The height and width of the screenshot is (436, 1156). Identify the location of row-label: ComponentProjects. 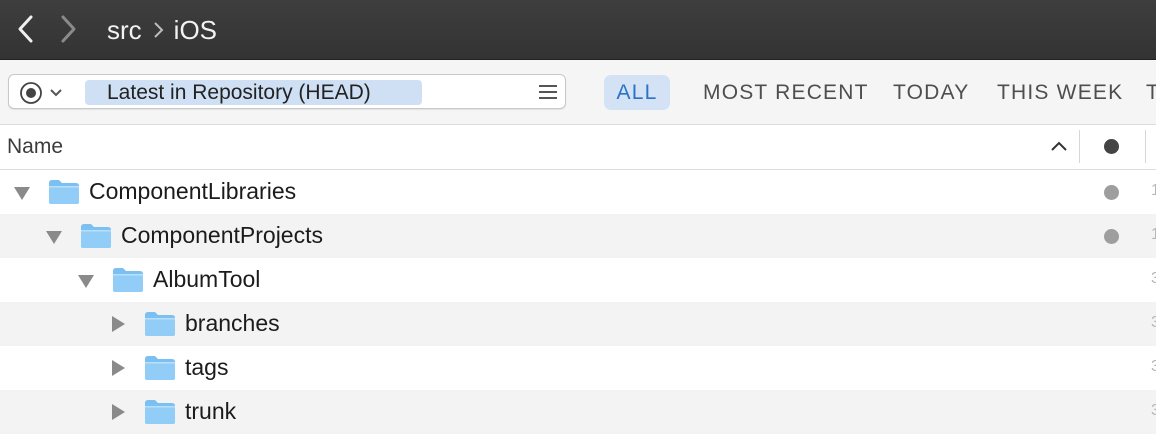
(222, 235).